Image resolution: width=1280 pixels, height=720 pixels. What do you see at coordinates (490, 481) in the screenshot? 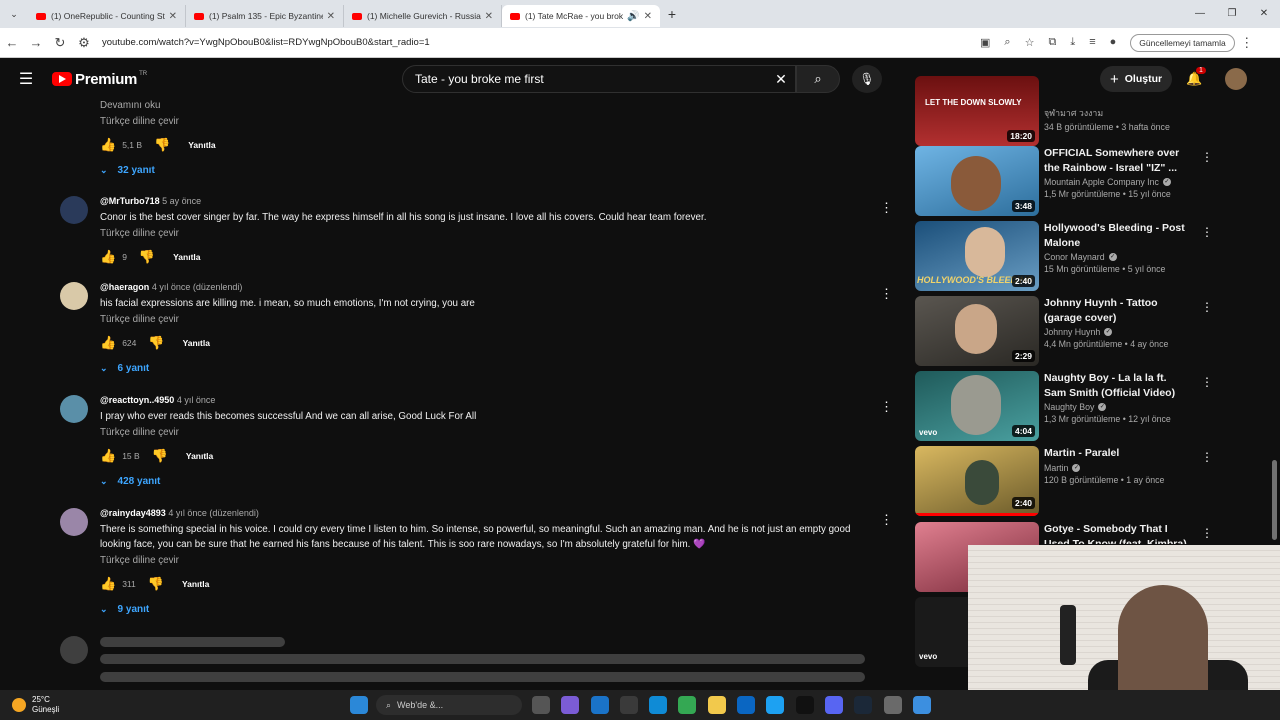
I see `replies-toggle: ⌄ 428 yanıt` at bounding box center [490, 481].